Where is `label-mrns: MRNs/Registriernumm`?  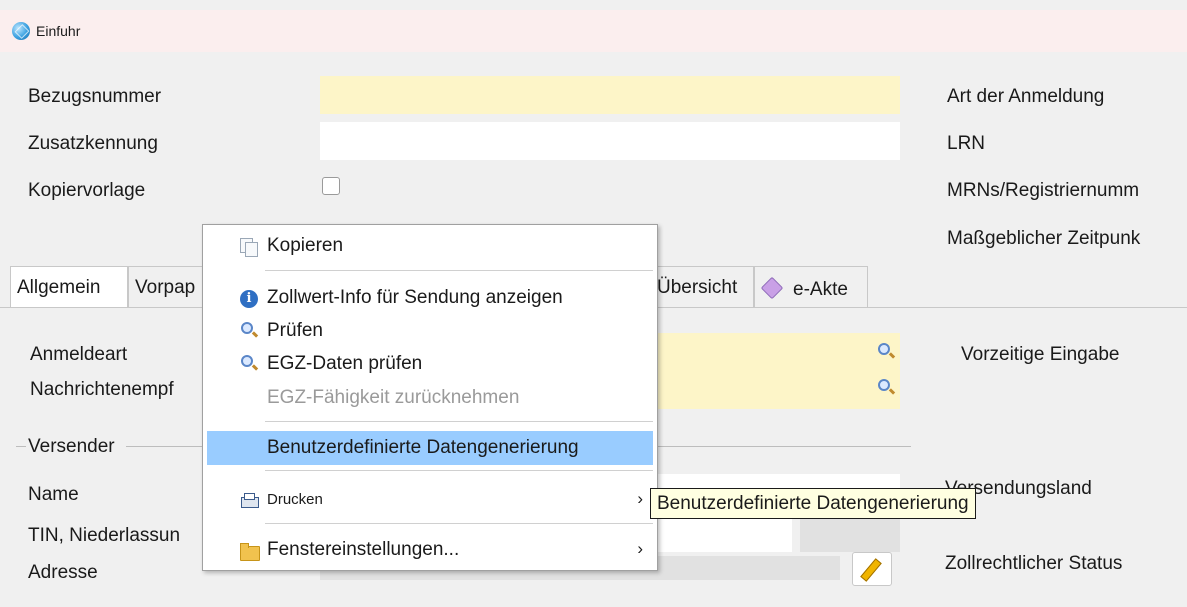
label-mrns: MRNs/Registriernumm is located at coordinates (1043, 190).